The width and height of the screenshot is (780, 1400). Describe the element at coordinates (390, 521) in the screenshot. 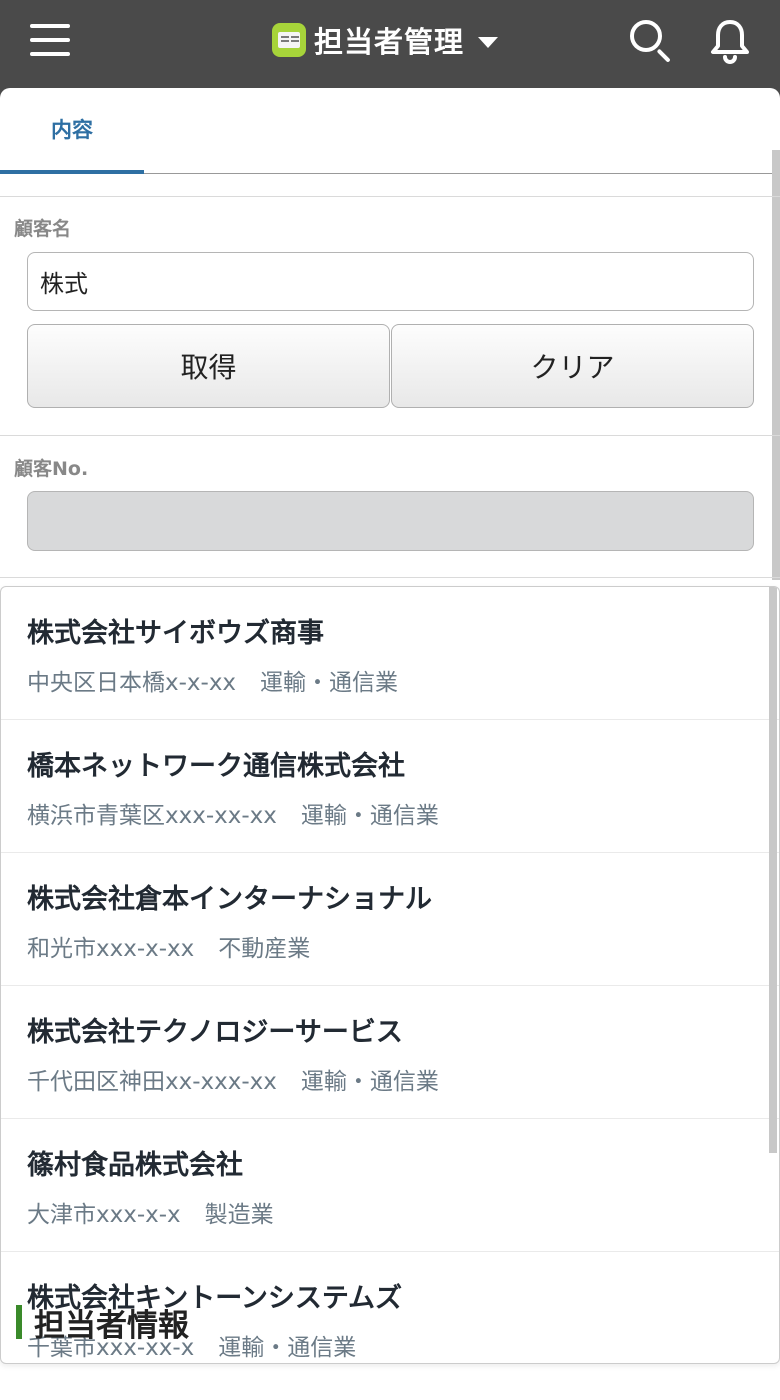

I see `customer-no-field` at that location.